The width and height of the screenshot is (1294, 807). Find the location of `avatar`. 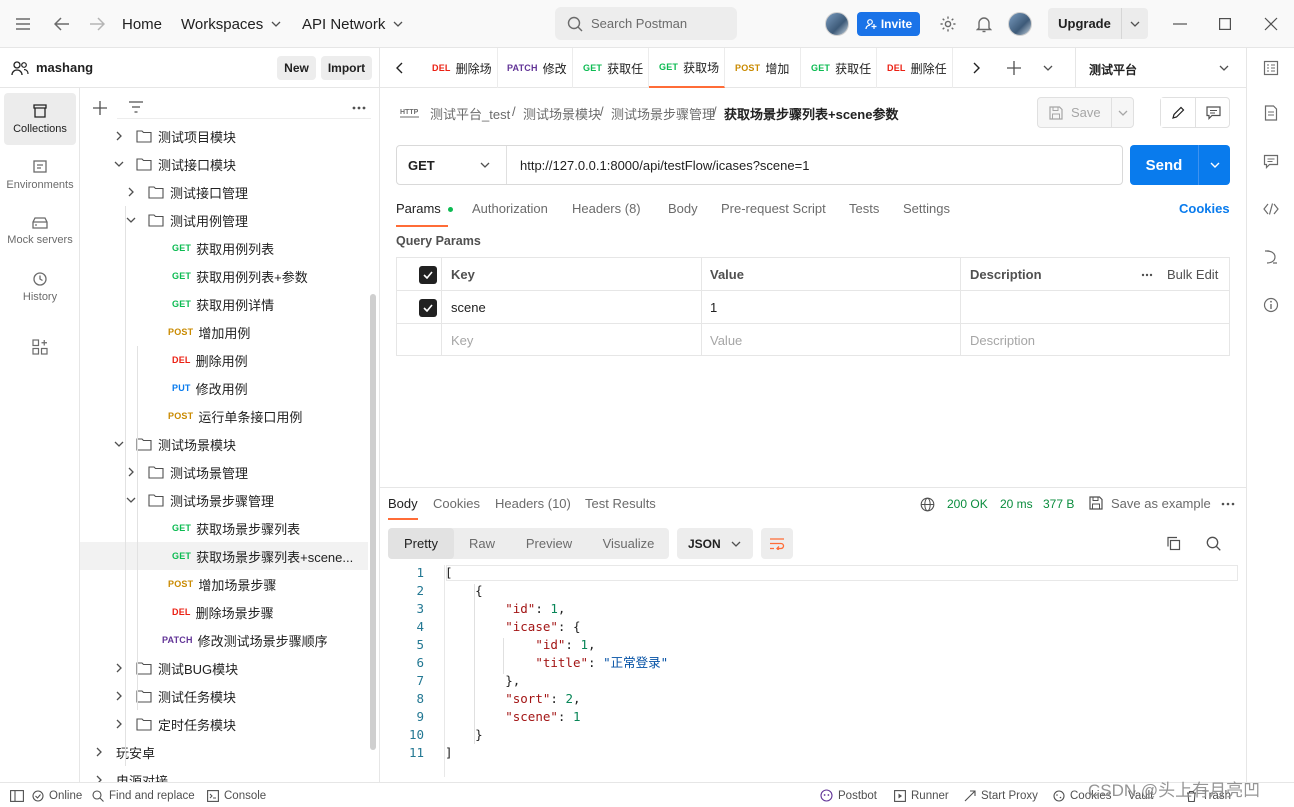

avatar is located at coordinates (837, 24).